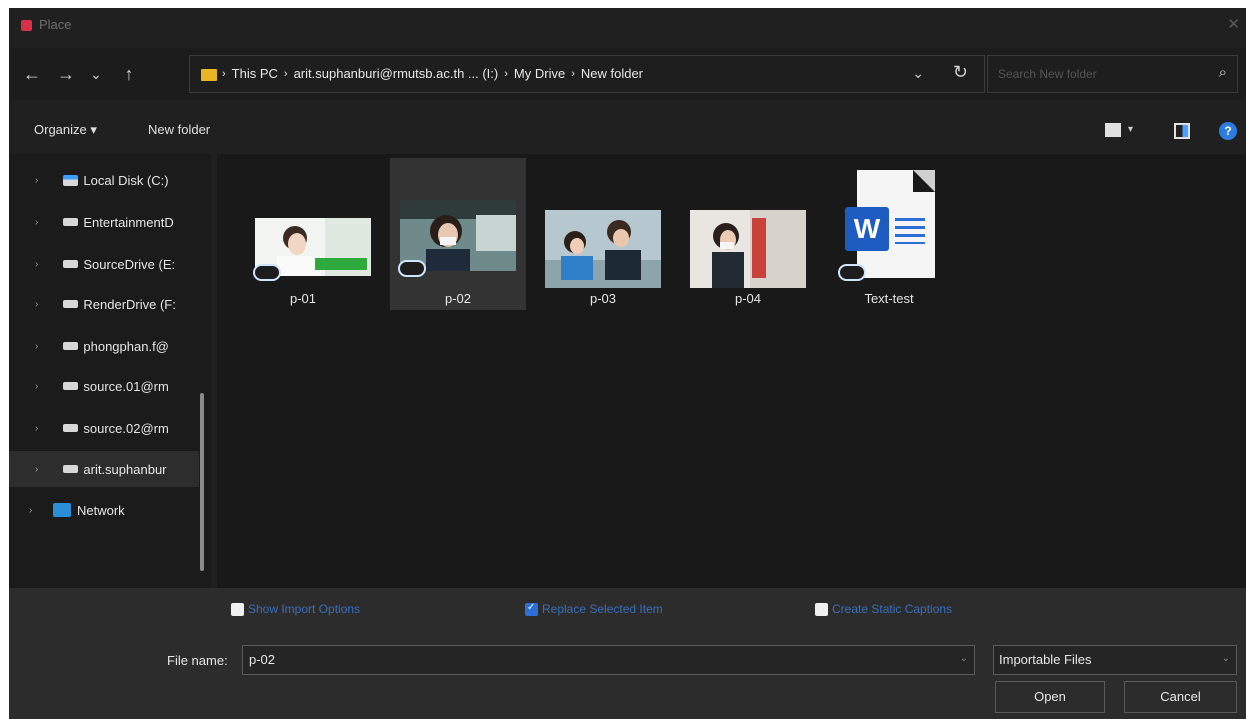  Describe the element at coordinates (627, 131) in the screenshot. I see `command-toolbar: Organize ▾ New folder ▾ ?` at that location.